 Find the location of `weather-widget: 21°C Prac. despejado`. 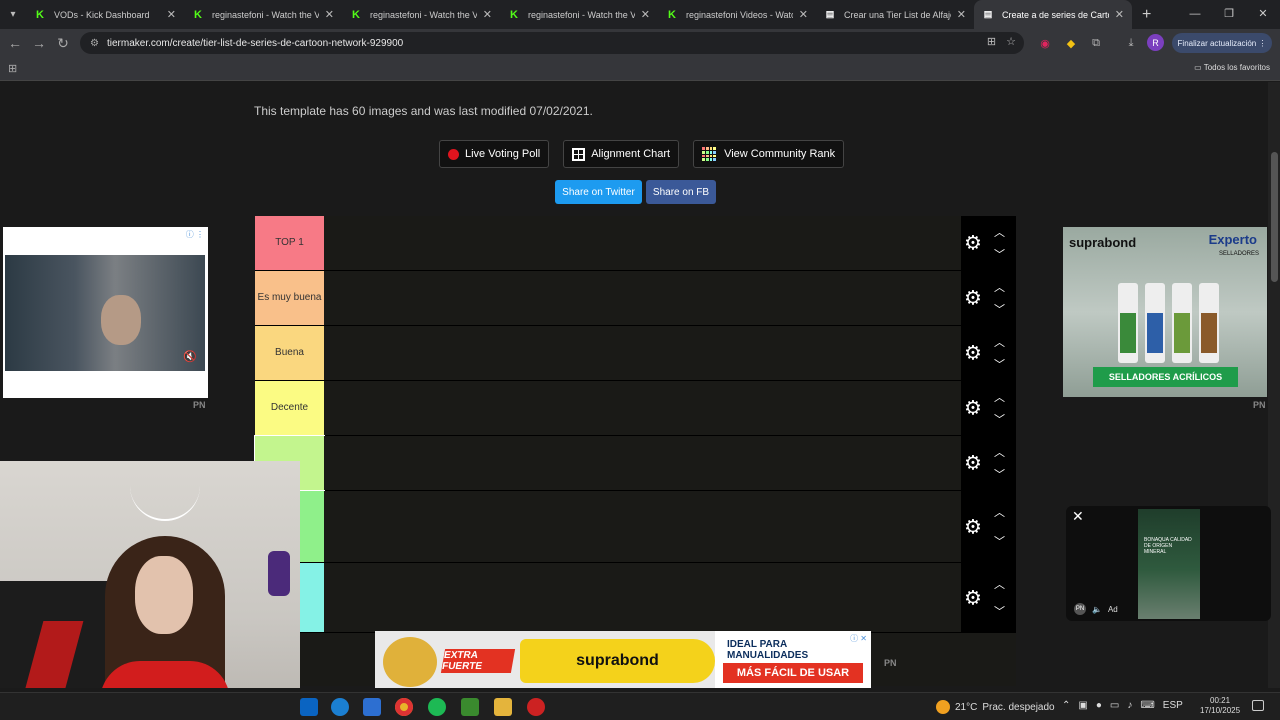

weather-widget: 21°C Prac. despejado is located at coordinates (995, 707).